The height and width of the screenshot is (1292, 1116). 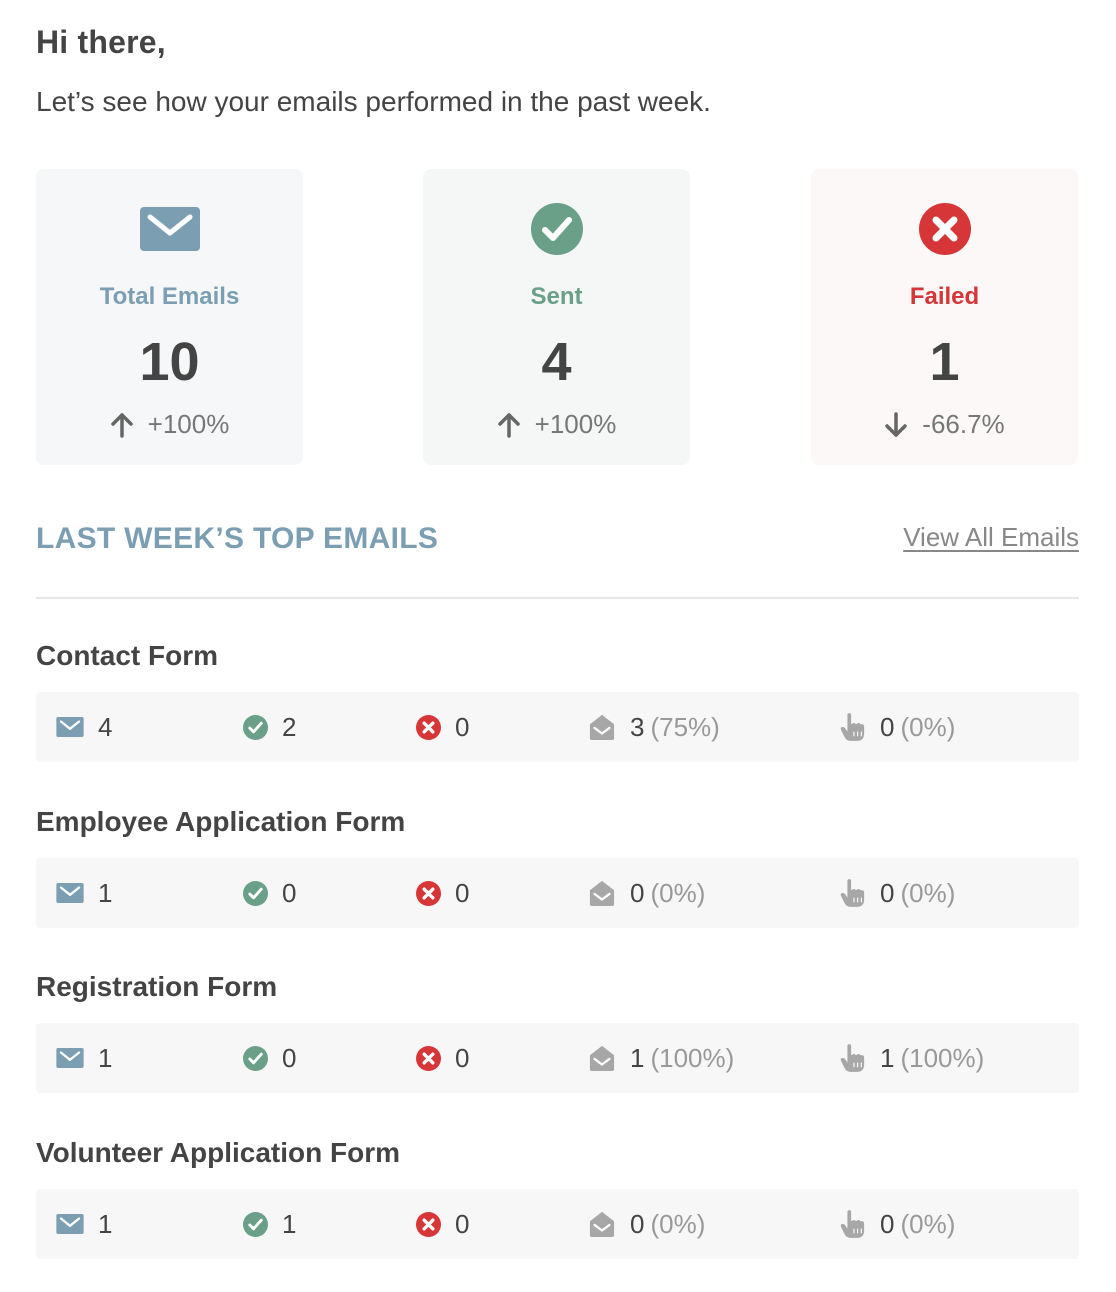 What do you see at coordinates (692, 1057) in the screenshot?
I see `opened-percent: (100%)` at bounding box center [692, 1057].